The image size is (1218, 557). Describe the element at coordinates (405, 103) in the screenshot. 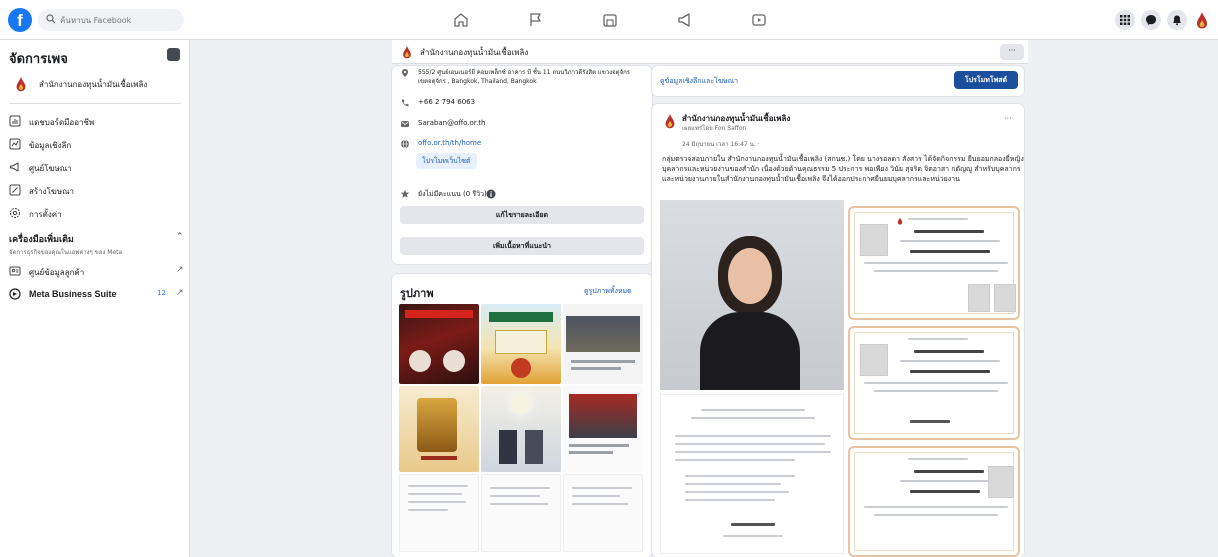

I see `phone-icon` at that location.